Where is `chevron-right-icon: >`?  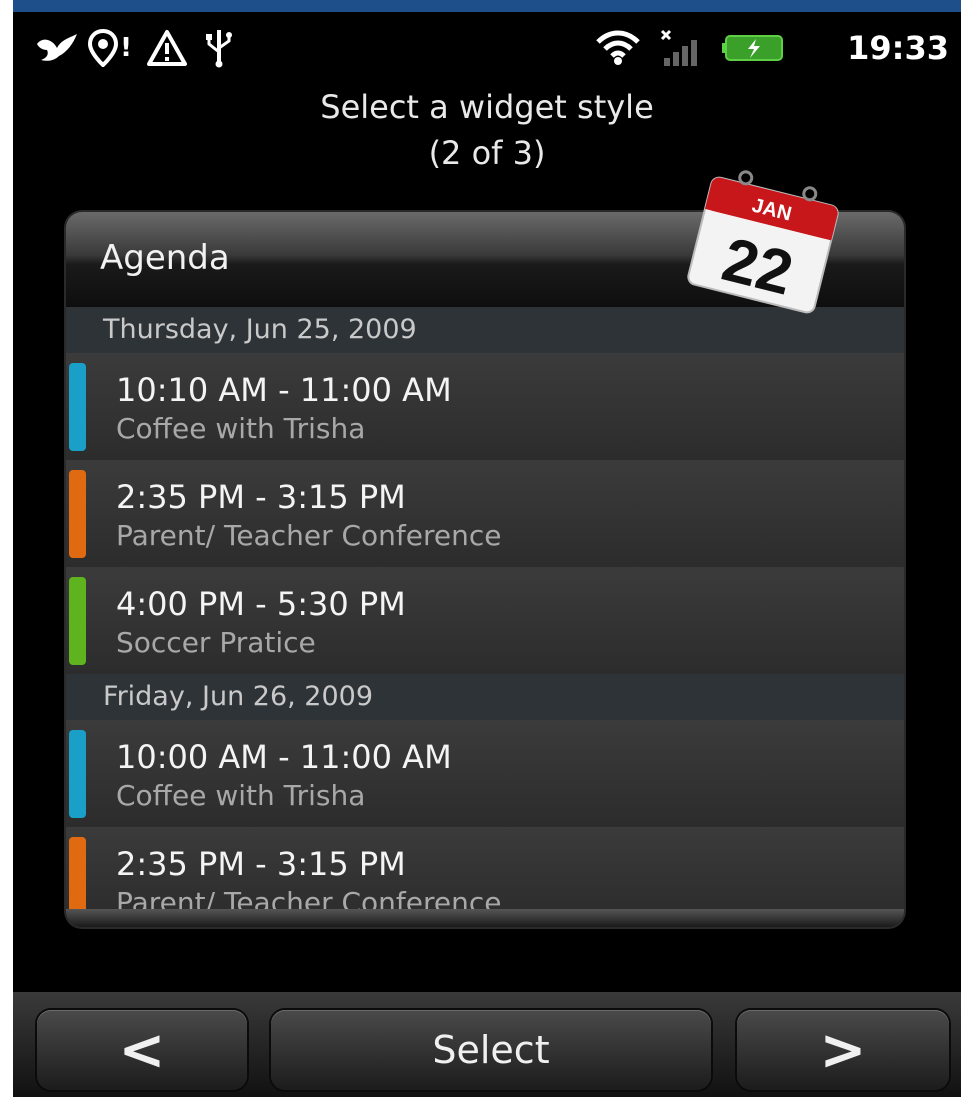 chevron-right-icon: > is located at coordinates (843, 1050).